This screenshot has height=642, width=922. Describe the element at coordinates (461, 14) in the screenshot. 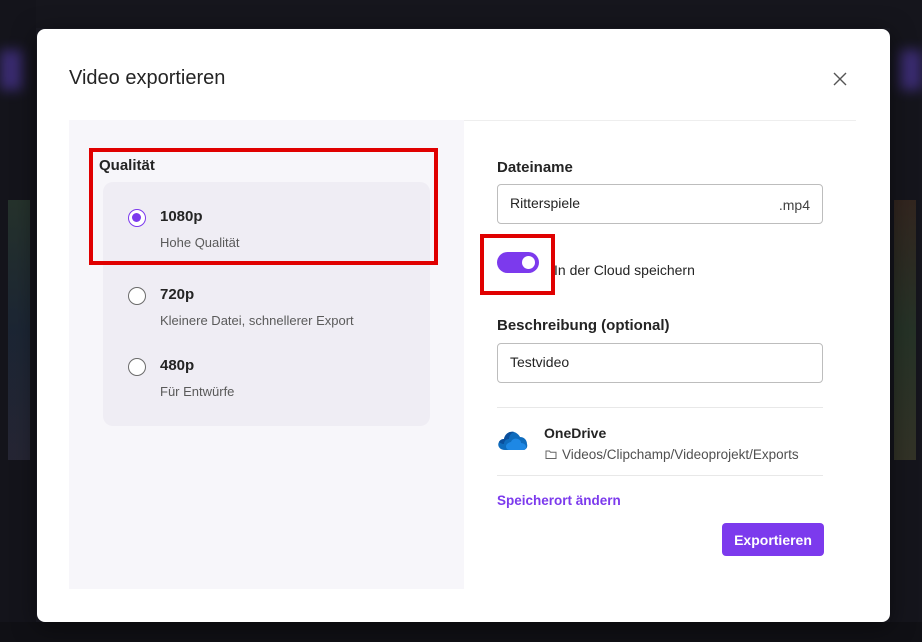

I see `editor-background-top` at that location.